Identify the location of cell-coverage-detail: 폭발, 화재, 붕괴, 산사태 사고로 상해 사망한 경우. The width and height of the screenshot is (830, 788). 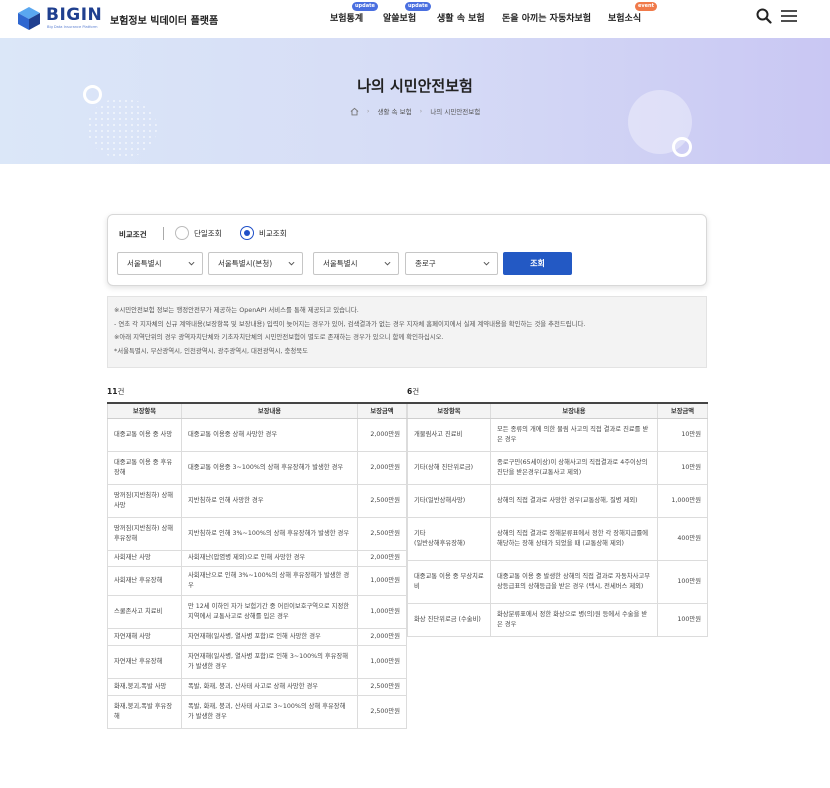
(269, 686).